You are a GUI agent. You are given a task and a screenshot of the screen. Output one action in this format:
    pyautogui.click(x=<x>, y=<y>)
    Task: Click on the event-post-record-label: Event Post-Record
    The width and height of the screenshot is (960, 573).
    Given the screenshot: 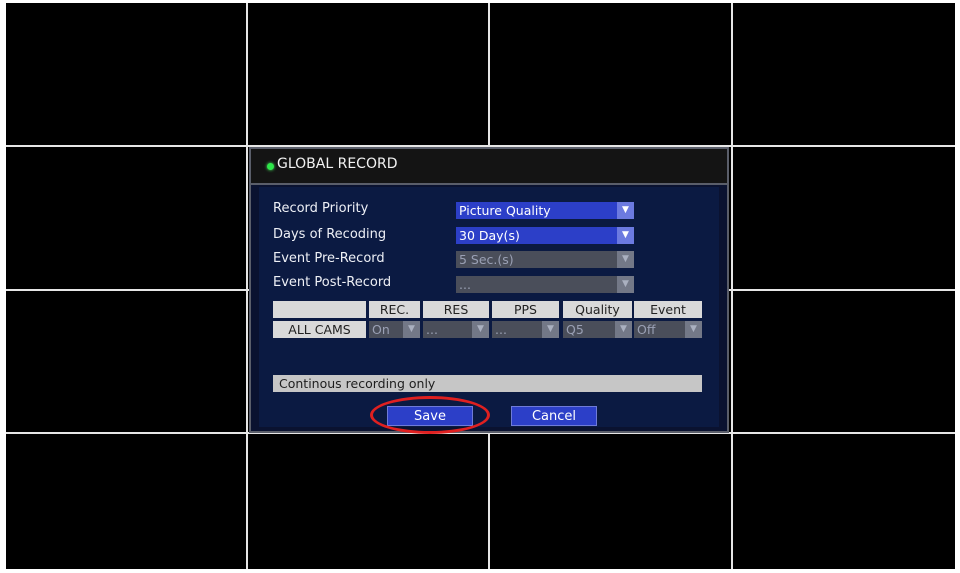 What is the action you would take?
    pyautogui.click(x=332, y=282)
    